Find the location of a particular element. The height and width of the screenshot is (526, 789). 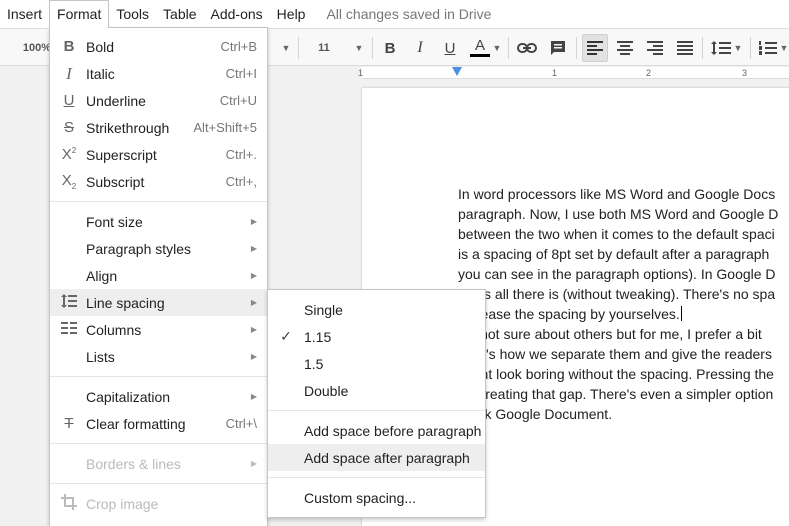

line-spacing-double: Double is located at coordinates (376, 390).